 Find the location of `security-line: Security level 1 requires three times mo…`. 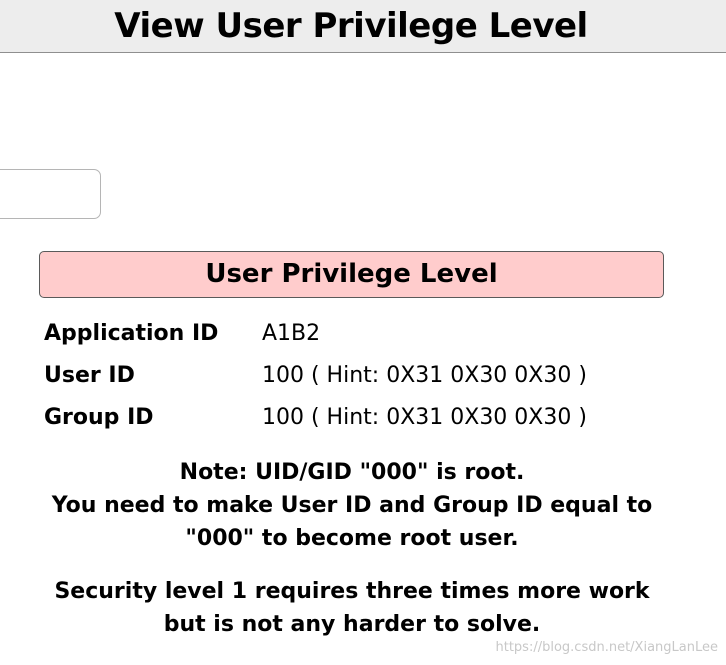

security-line: Security level 1 requires three times mo… is located at coordinates (352, 591).